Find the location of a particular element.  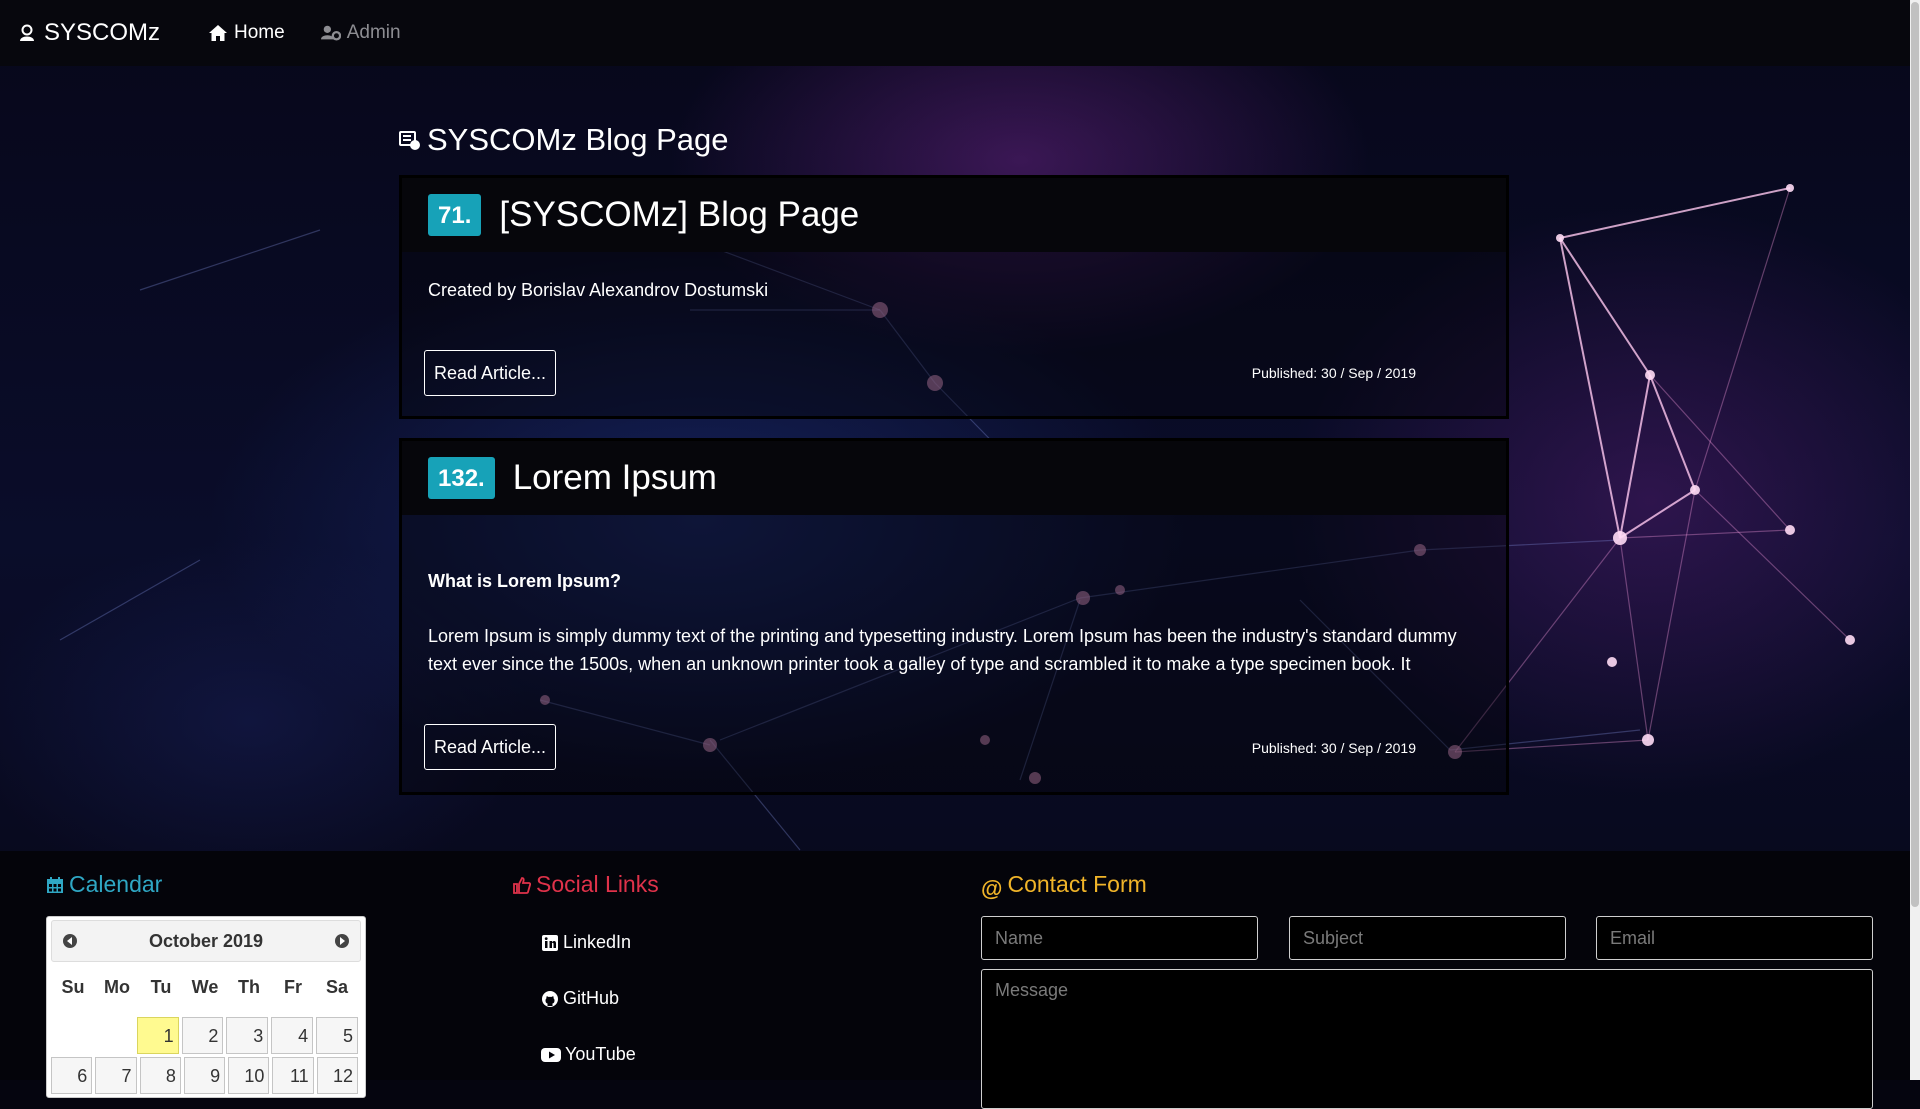

post-number-badge: 132. is located at coordinates (461, 478).